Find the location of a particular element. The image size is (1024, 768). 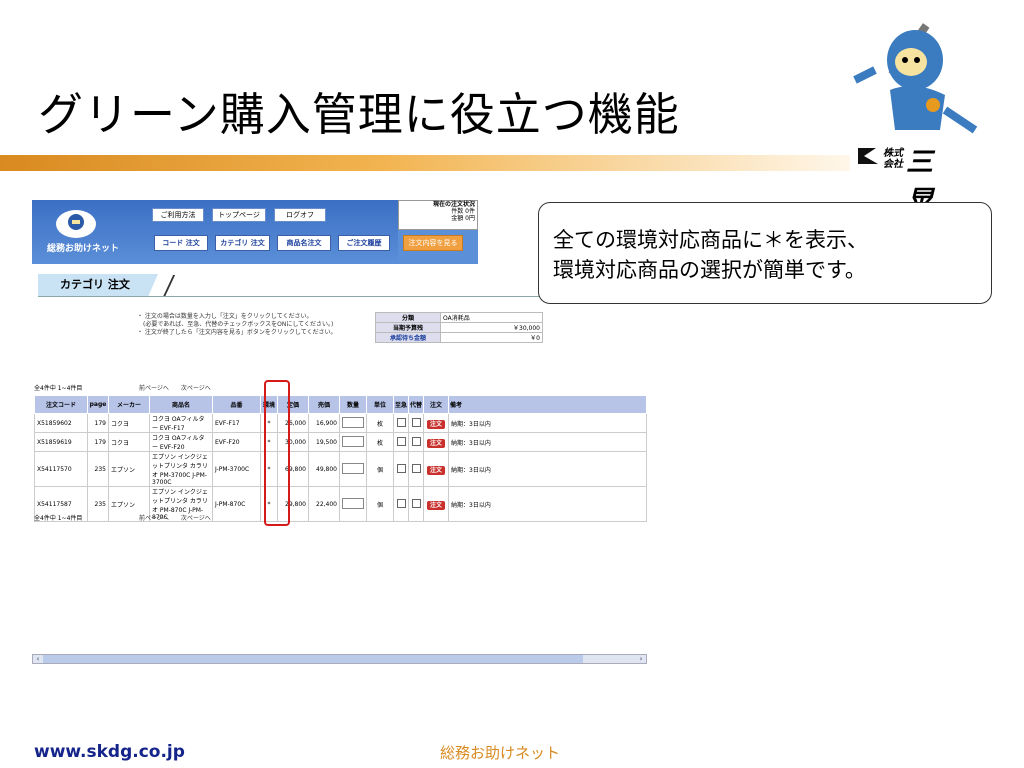

product-name-order-button: 商品名注文 is located at coordinates (304, 243).